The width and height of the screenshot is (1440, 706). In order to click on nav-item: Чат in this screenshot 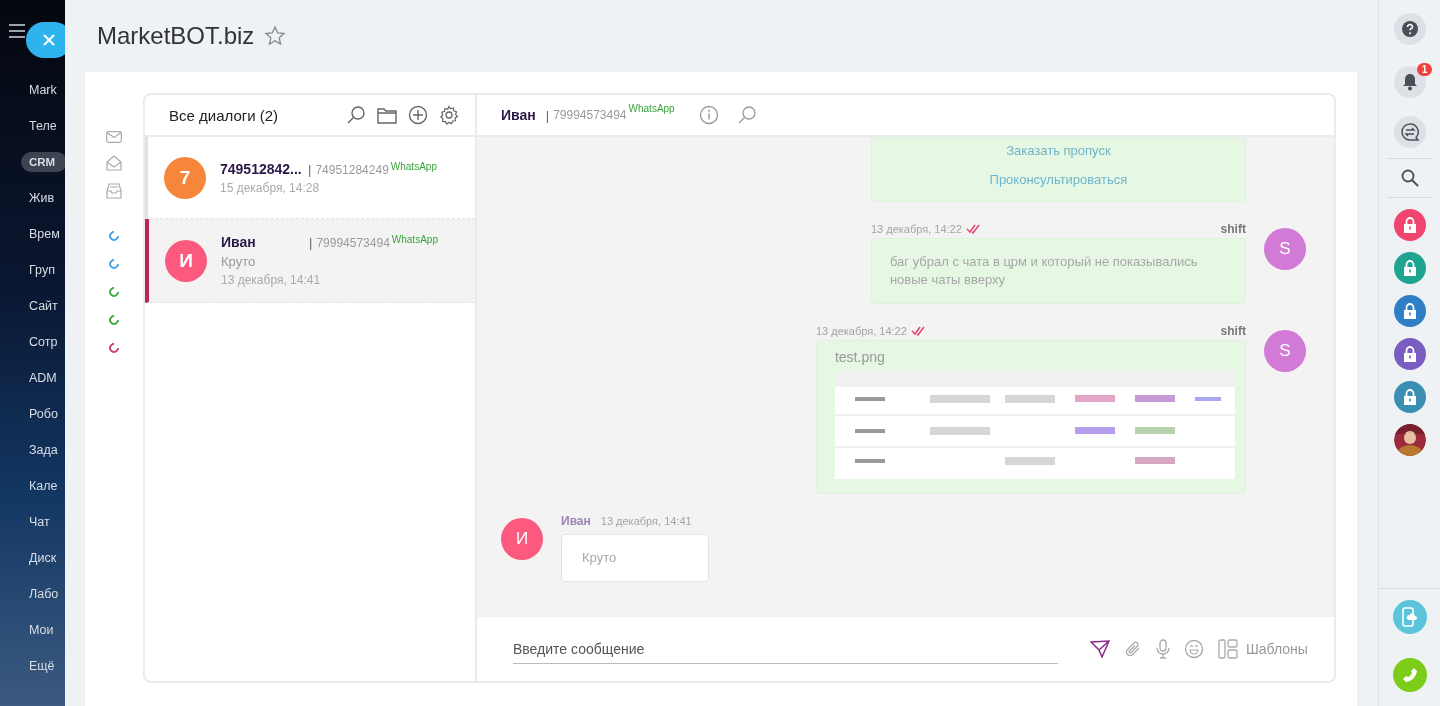, I will do `click(32, 522)`.